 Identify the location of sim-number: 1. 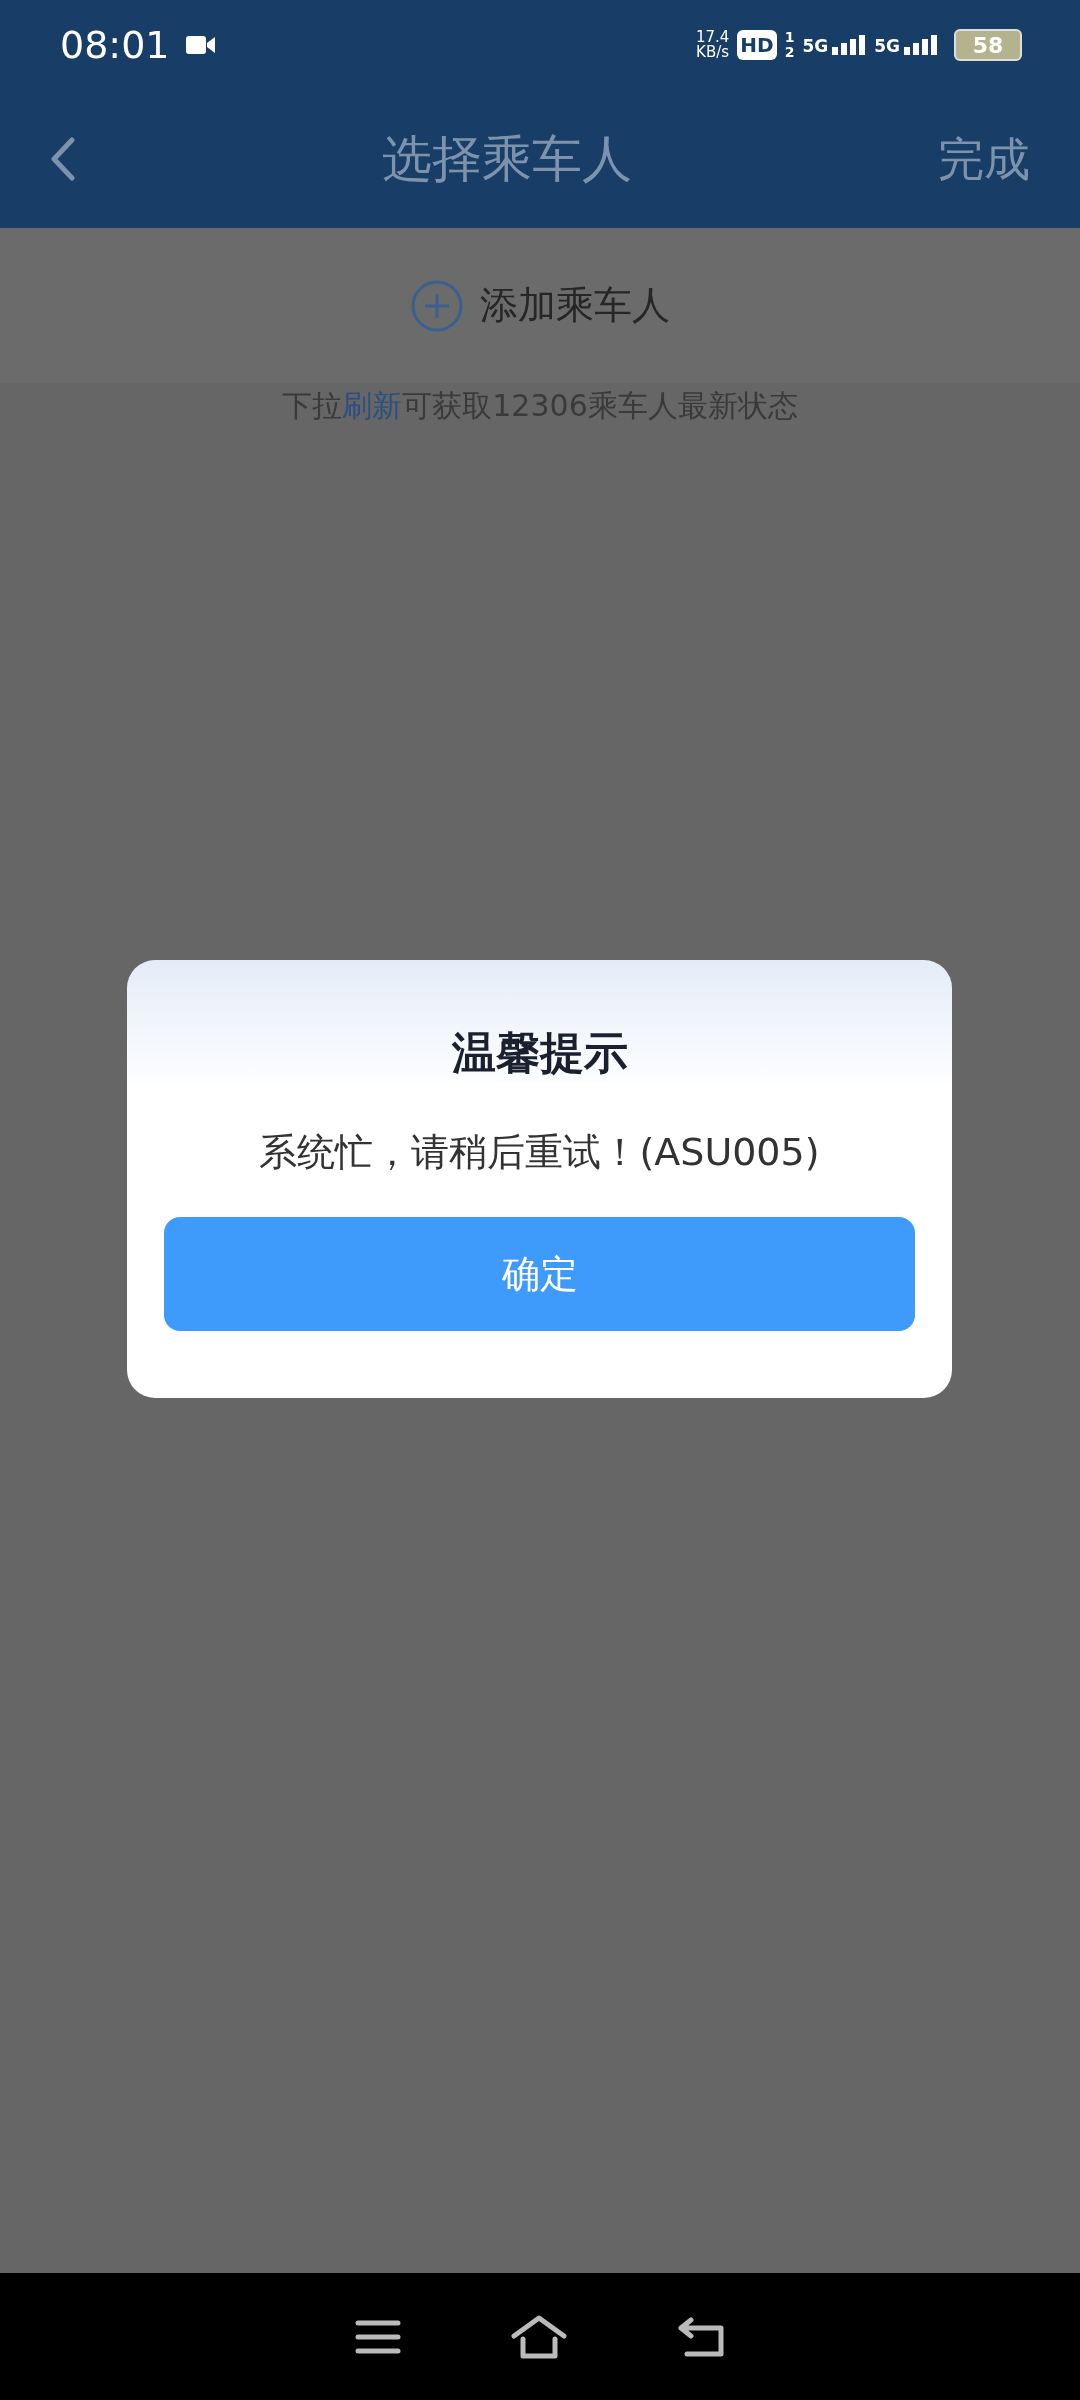
(789, 37).